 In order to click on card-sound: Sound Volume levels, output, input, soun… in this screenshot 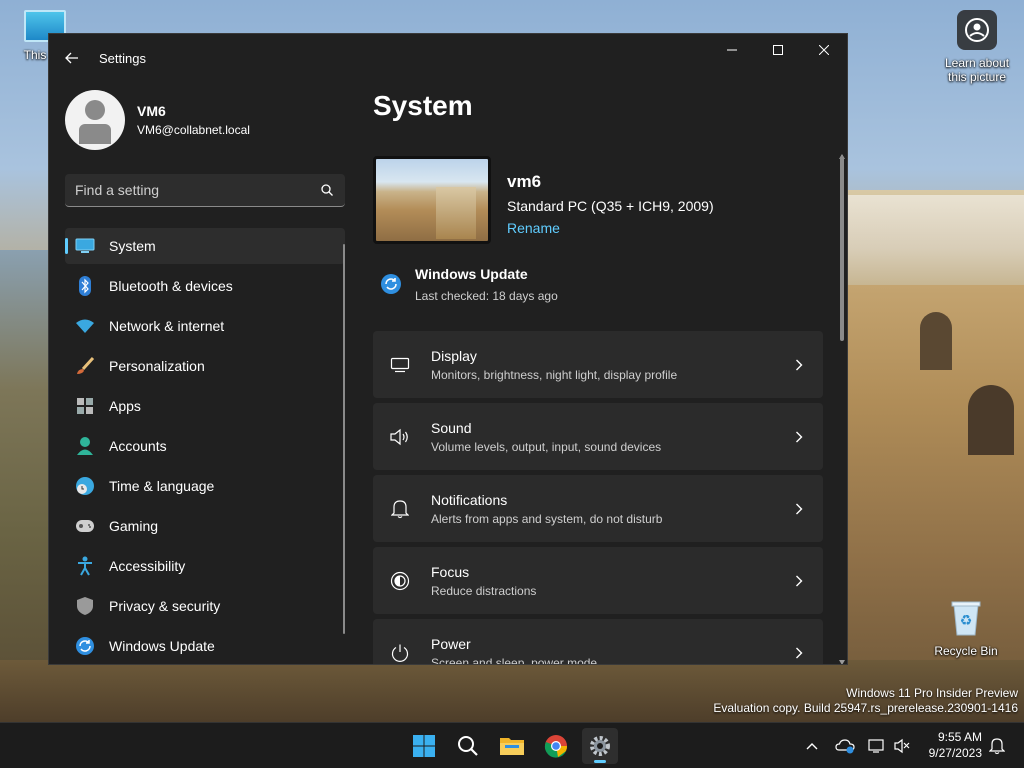, I will do `click(598, 436)`.